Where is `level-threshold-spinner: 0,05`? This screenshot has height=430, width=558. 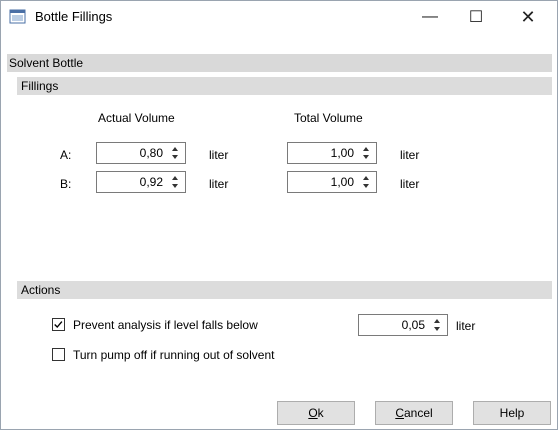
level-threshold-spinner: 0,05 is located at coordinates (403, 325).